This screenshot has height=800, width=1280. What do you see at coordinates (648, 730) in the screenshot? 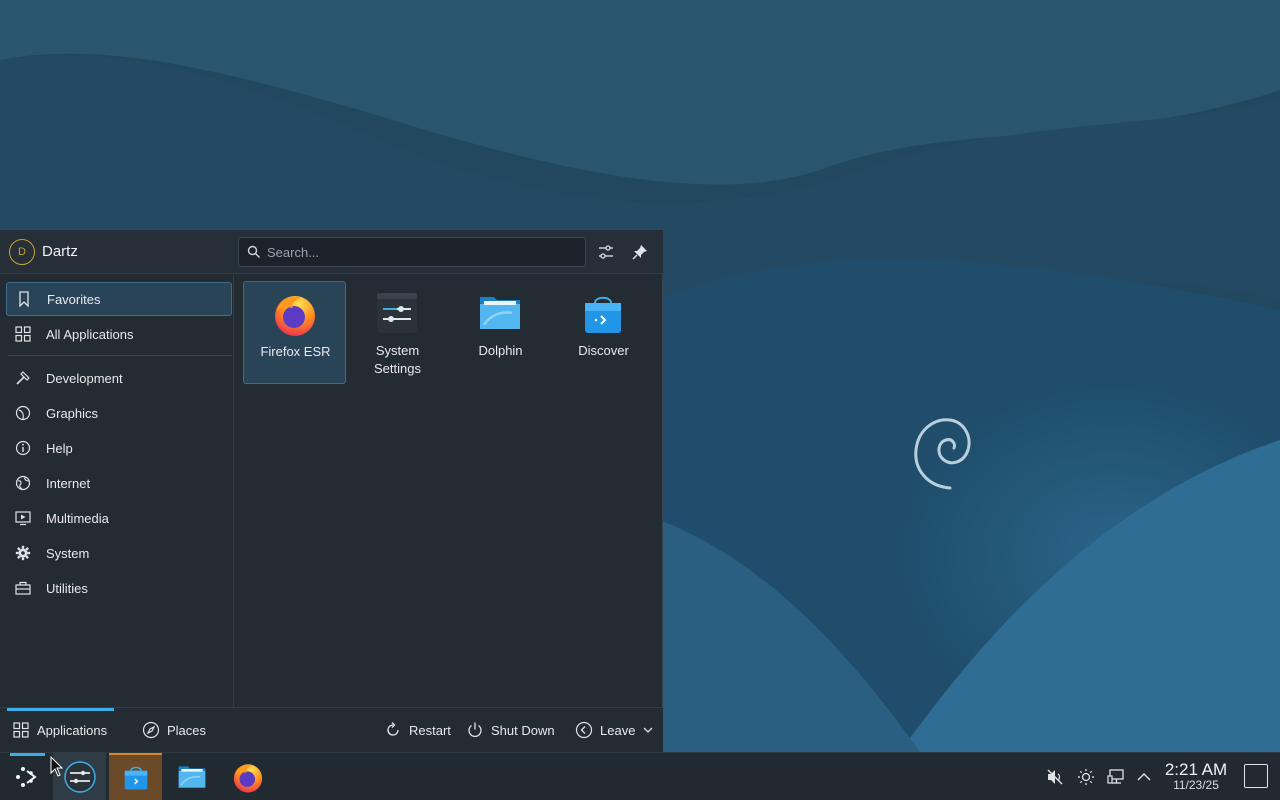
I see `chevron-down-icon` at bounding box center [648, 730].